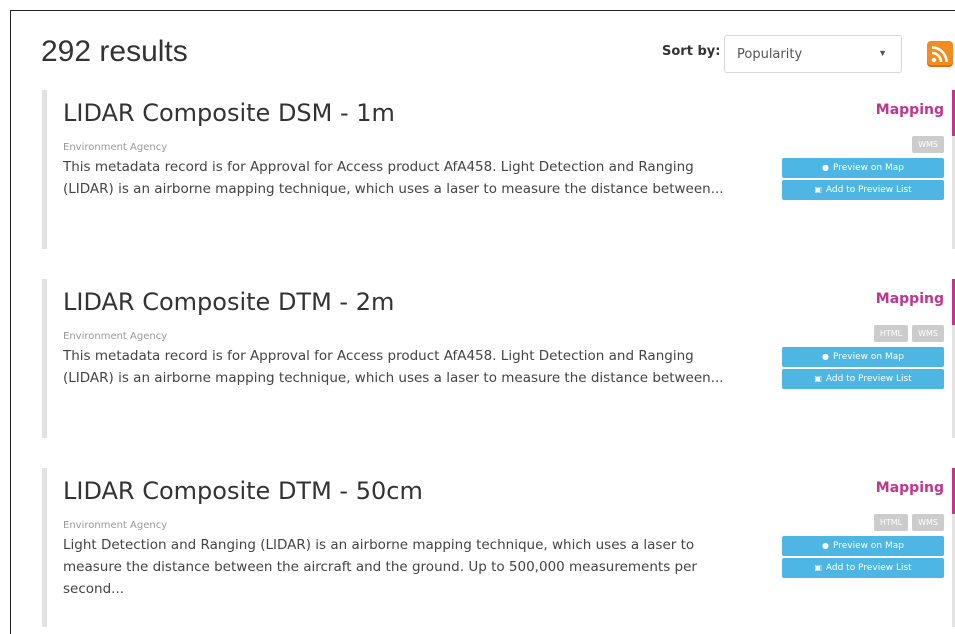 The height and width of the screenshot is (634, 955). I want to click on results-header: 292 results Sort by: Popularity ▼, so click(498, 60).